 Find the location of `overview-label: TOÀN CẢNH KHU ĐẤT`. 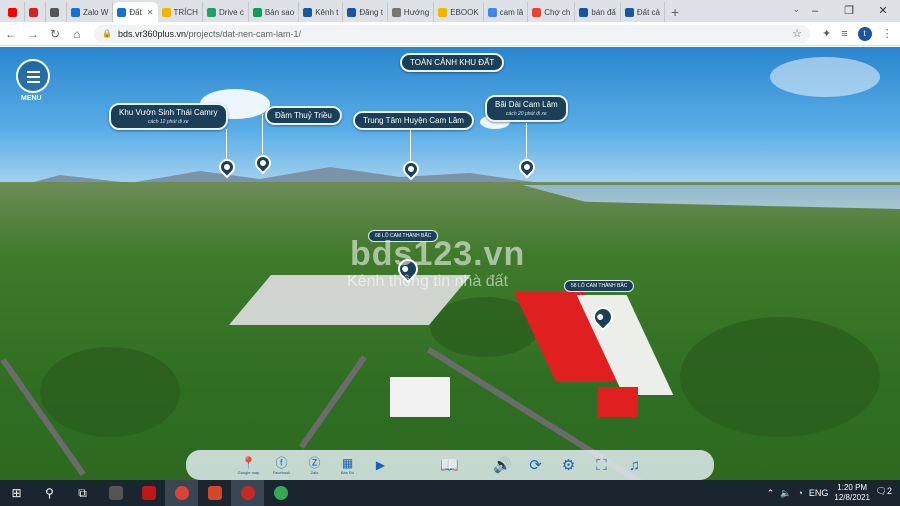

overview-label: TOÀN CẢNH KHU ĐẤT is located at coordinates (452, 62).